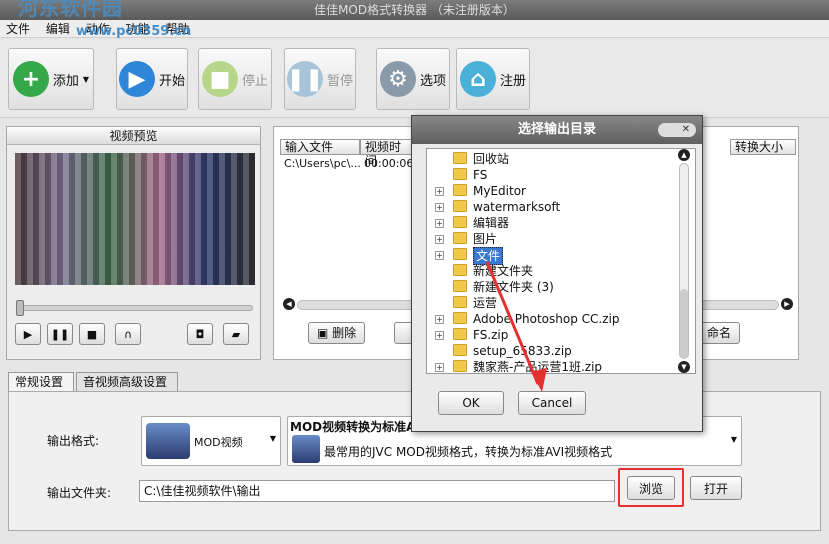 Image resolution: width=829 pixels, height=544 pixels. I want to click on scroll-left-icon: ◀, so click(289, 304).